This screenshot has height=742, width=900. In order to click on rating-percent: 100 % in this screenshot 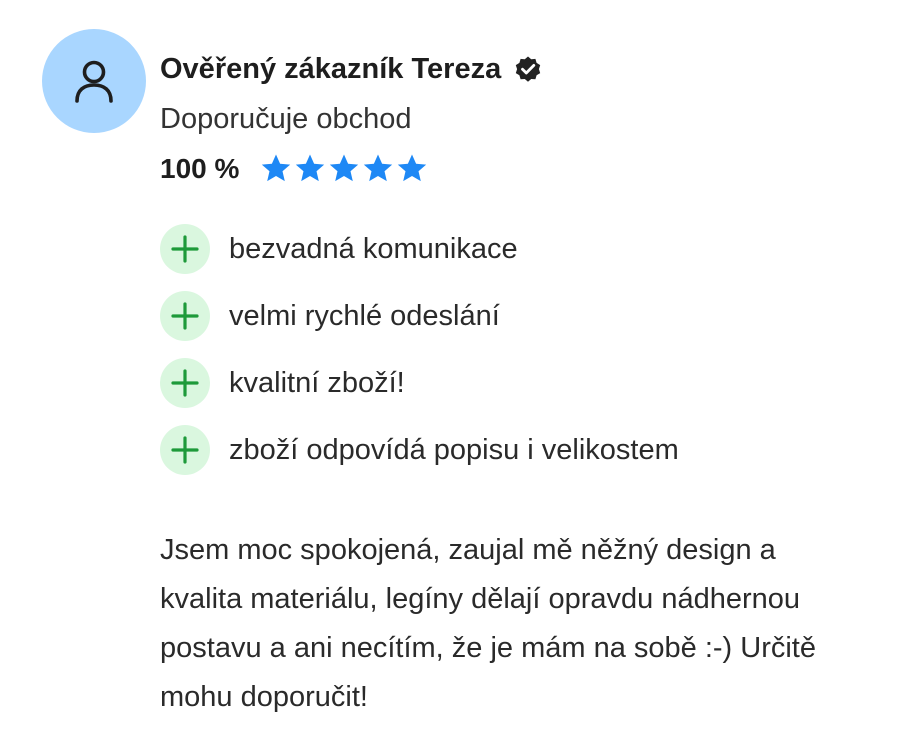, I will do `click(200, 168)`.